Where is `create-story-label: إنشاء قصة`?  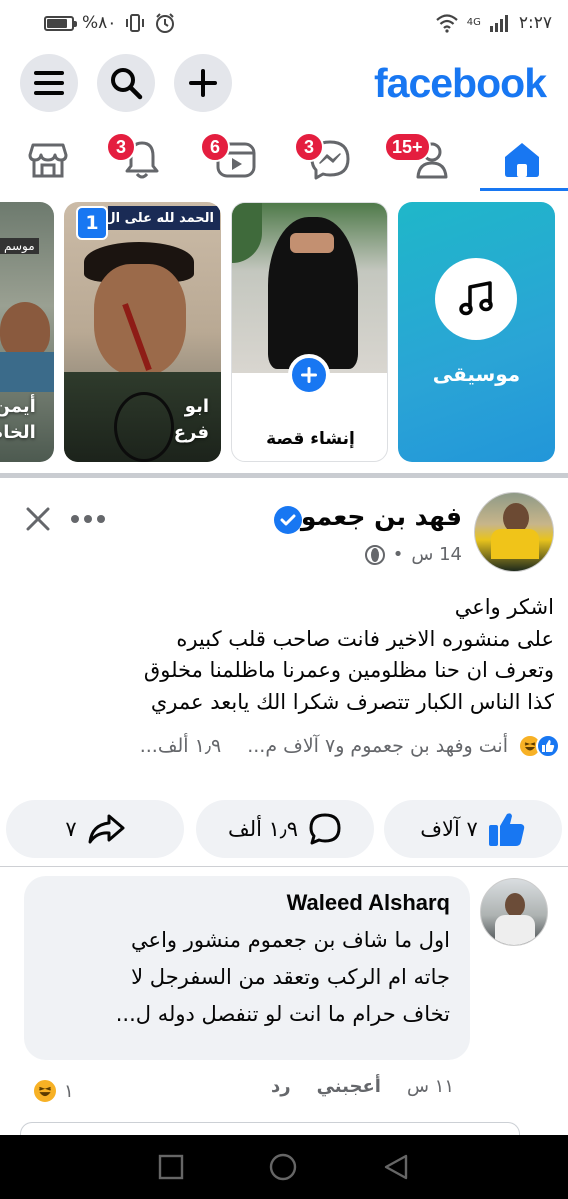
create-story-label: إنشاء قصة is located at coordinates (310, 439).